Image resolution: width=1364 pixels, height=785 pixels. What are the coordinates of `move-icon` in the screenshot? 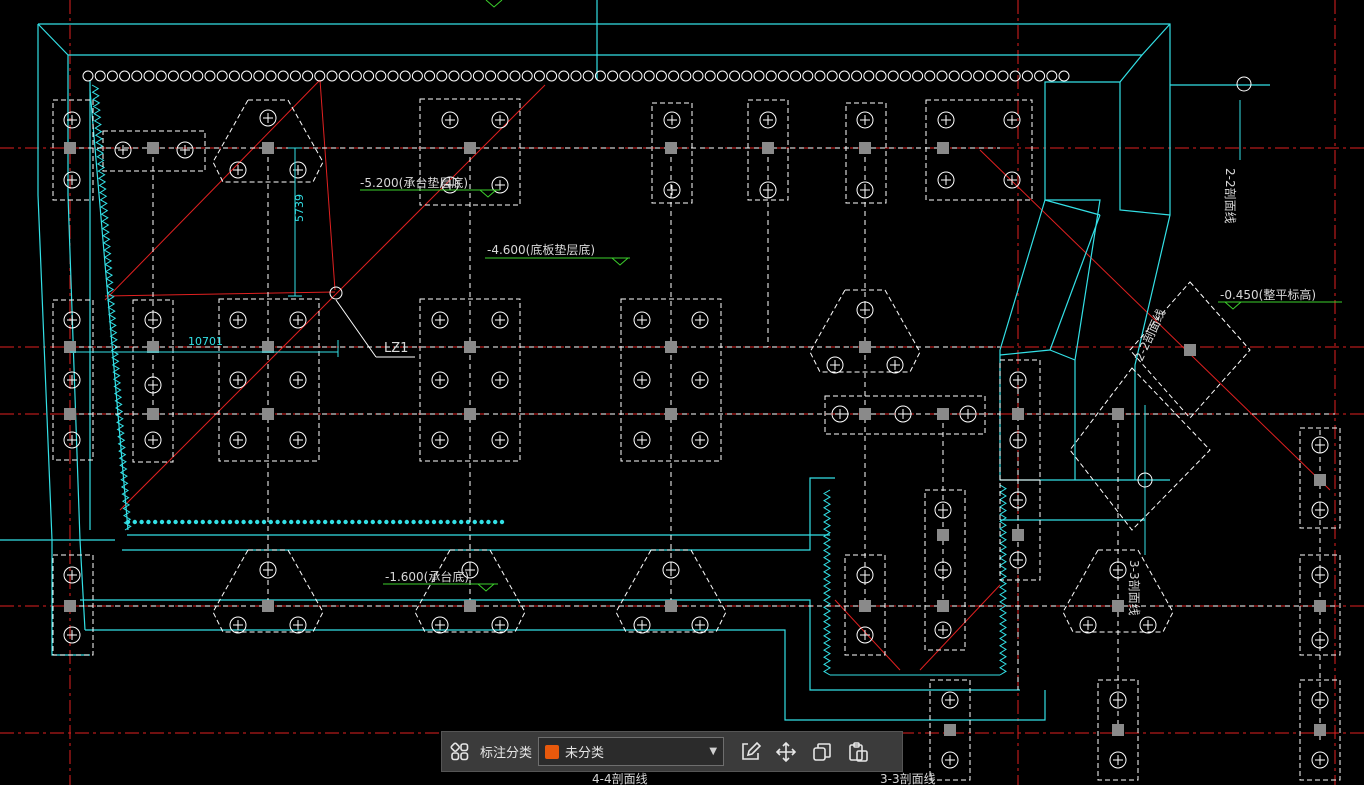 It's located at (786, 751).